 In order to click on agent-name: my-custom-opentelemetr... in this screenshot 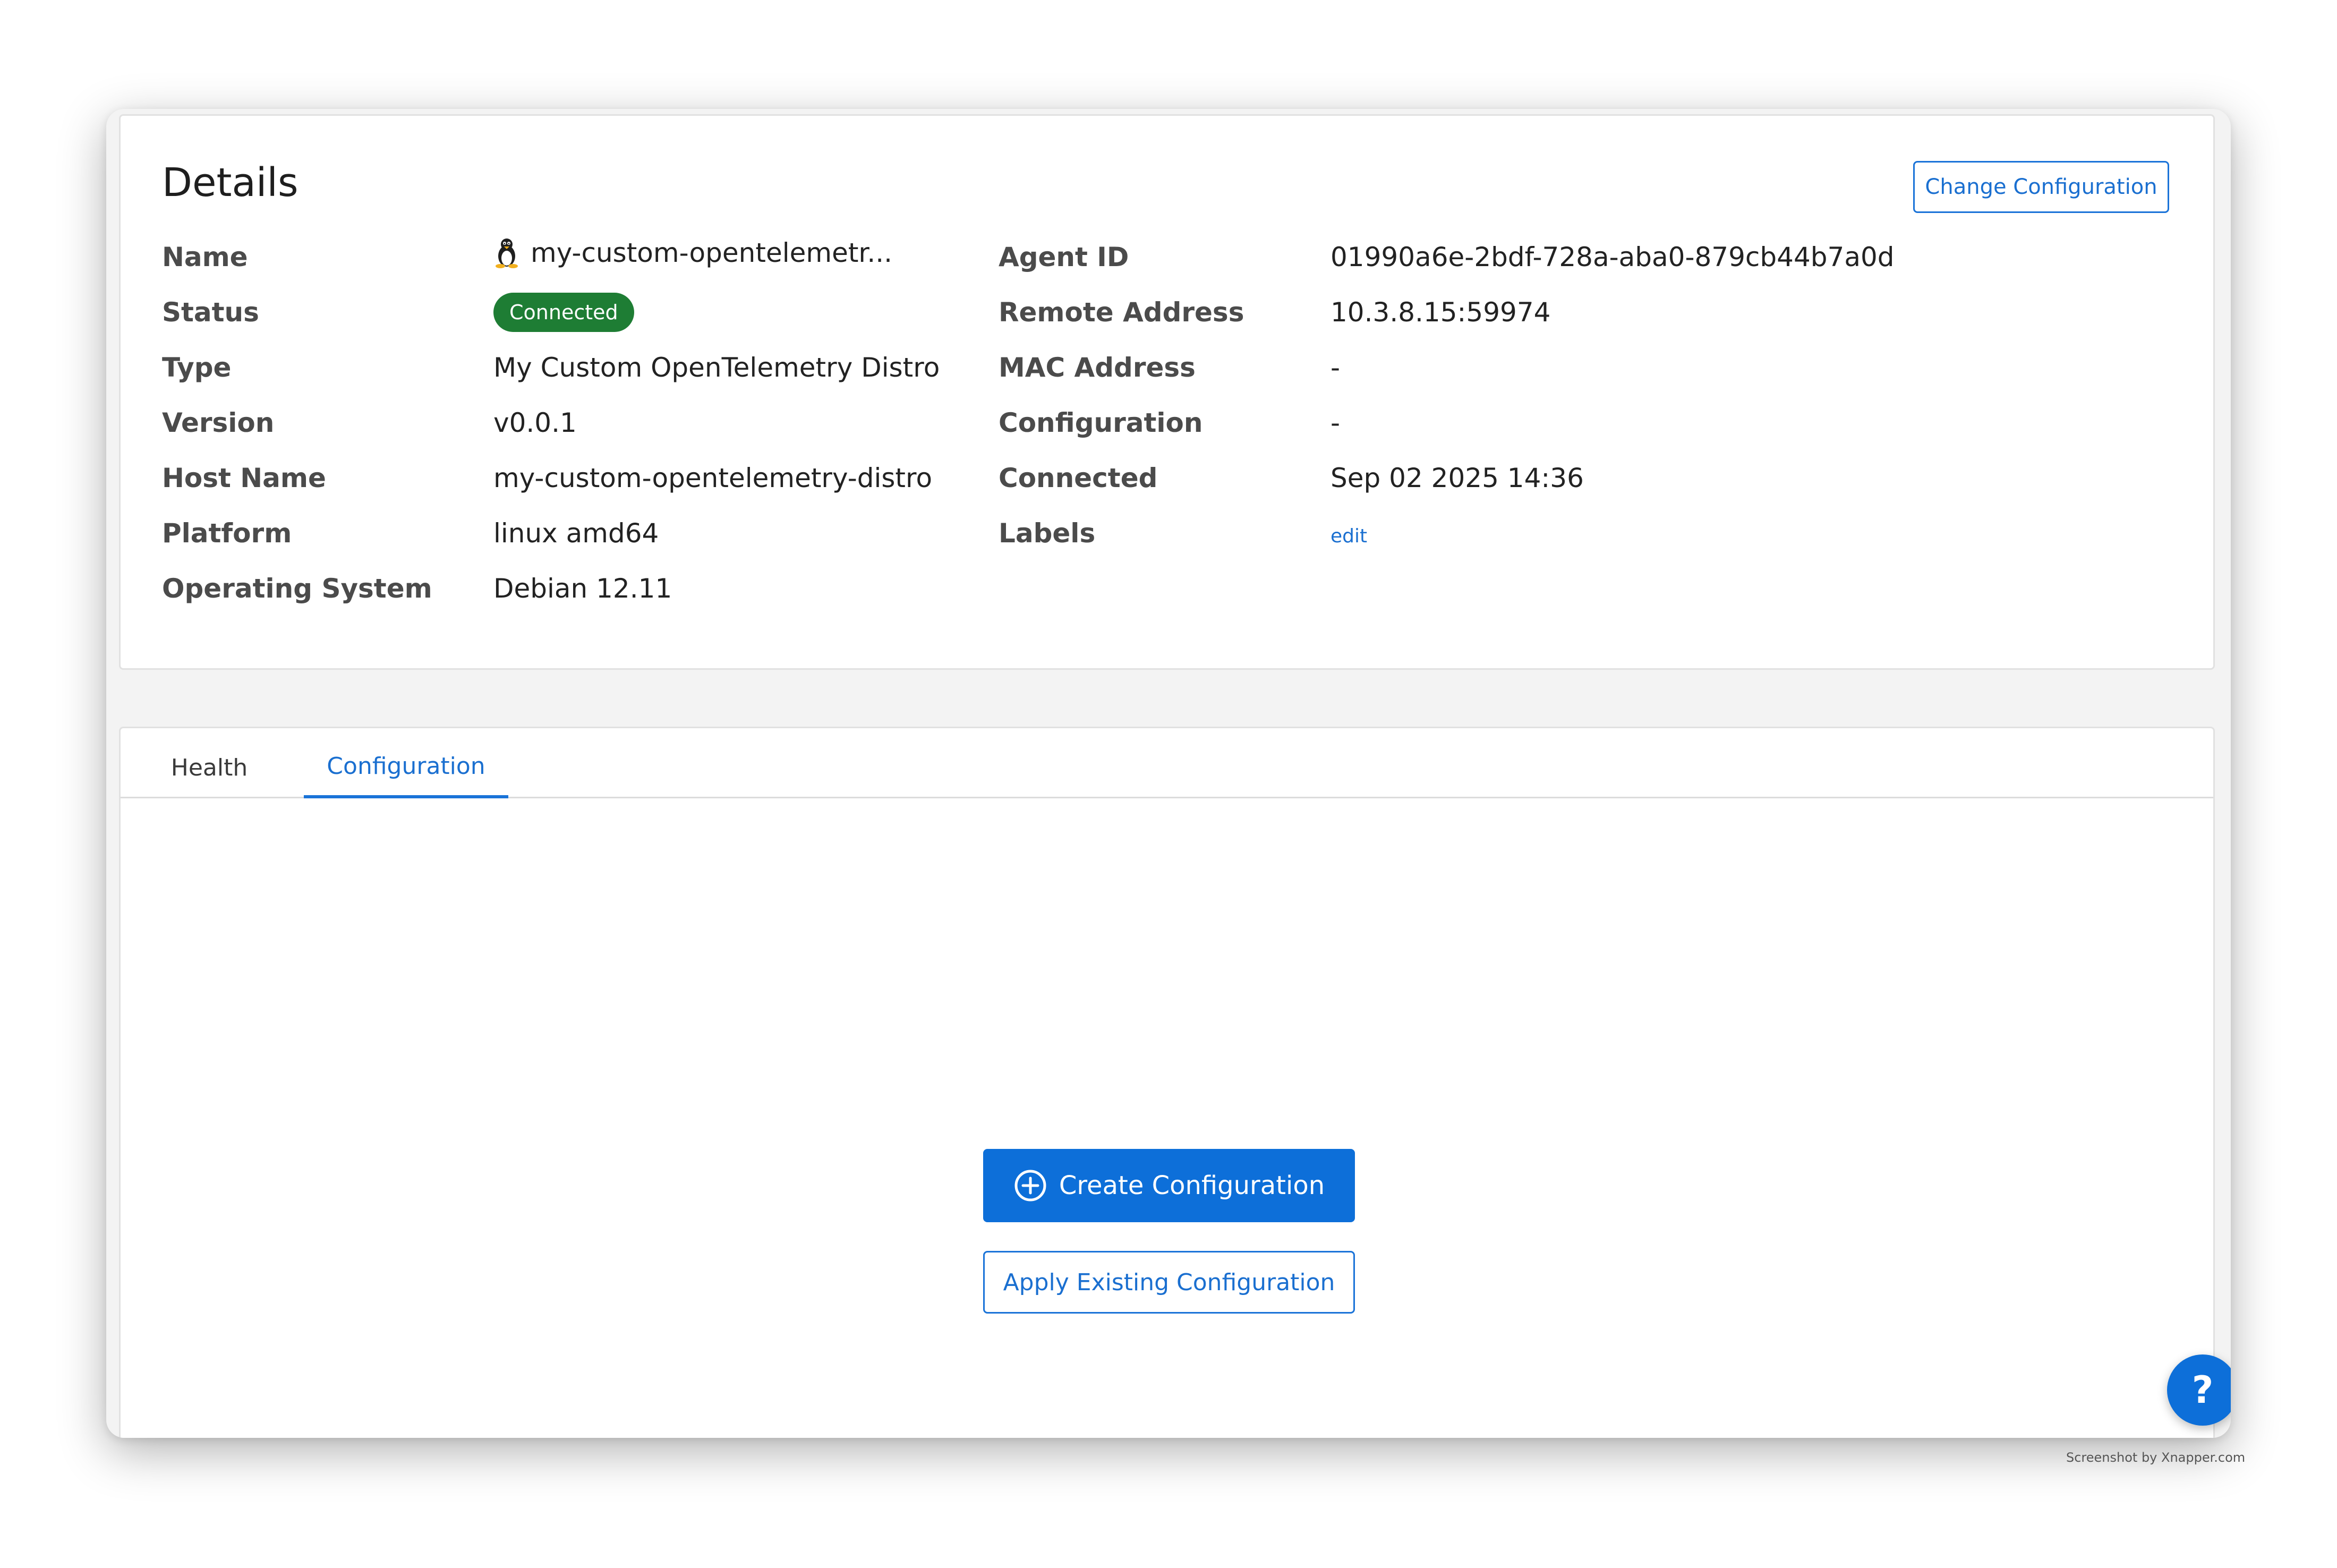, I will do `click(692, 253)`.